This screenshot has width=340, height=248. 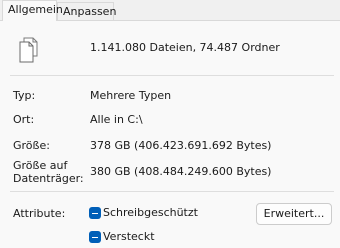 I want to click on location-value: Alle in C:\, so click(x=116, y=119).